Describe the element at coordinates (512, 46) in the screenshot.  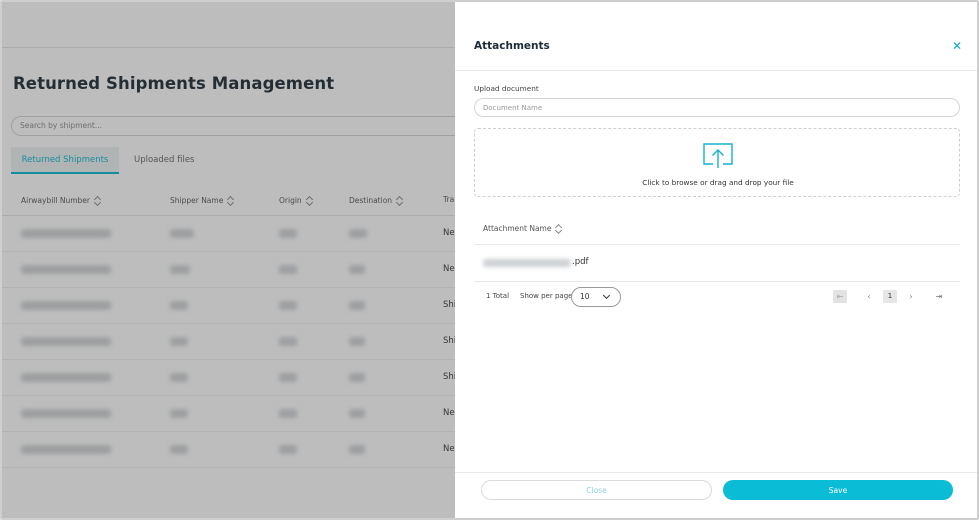
I see `modal-title: Attachments` at that location.